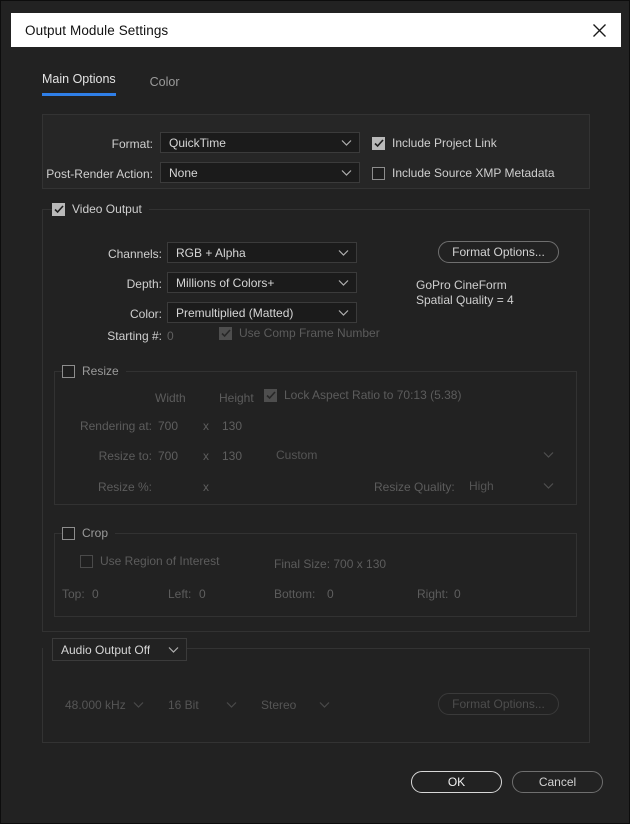 This screenshot has width=630, height=824. I want to click on color-label: Color:, so click(145, 314).